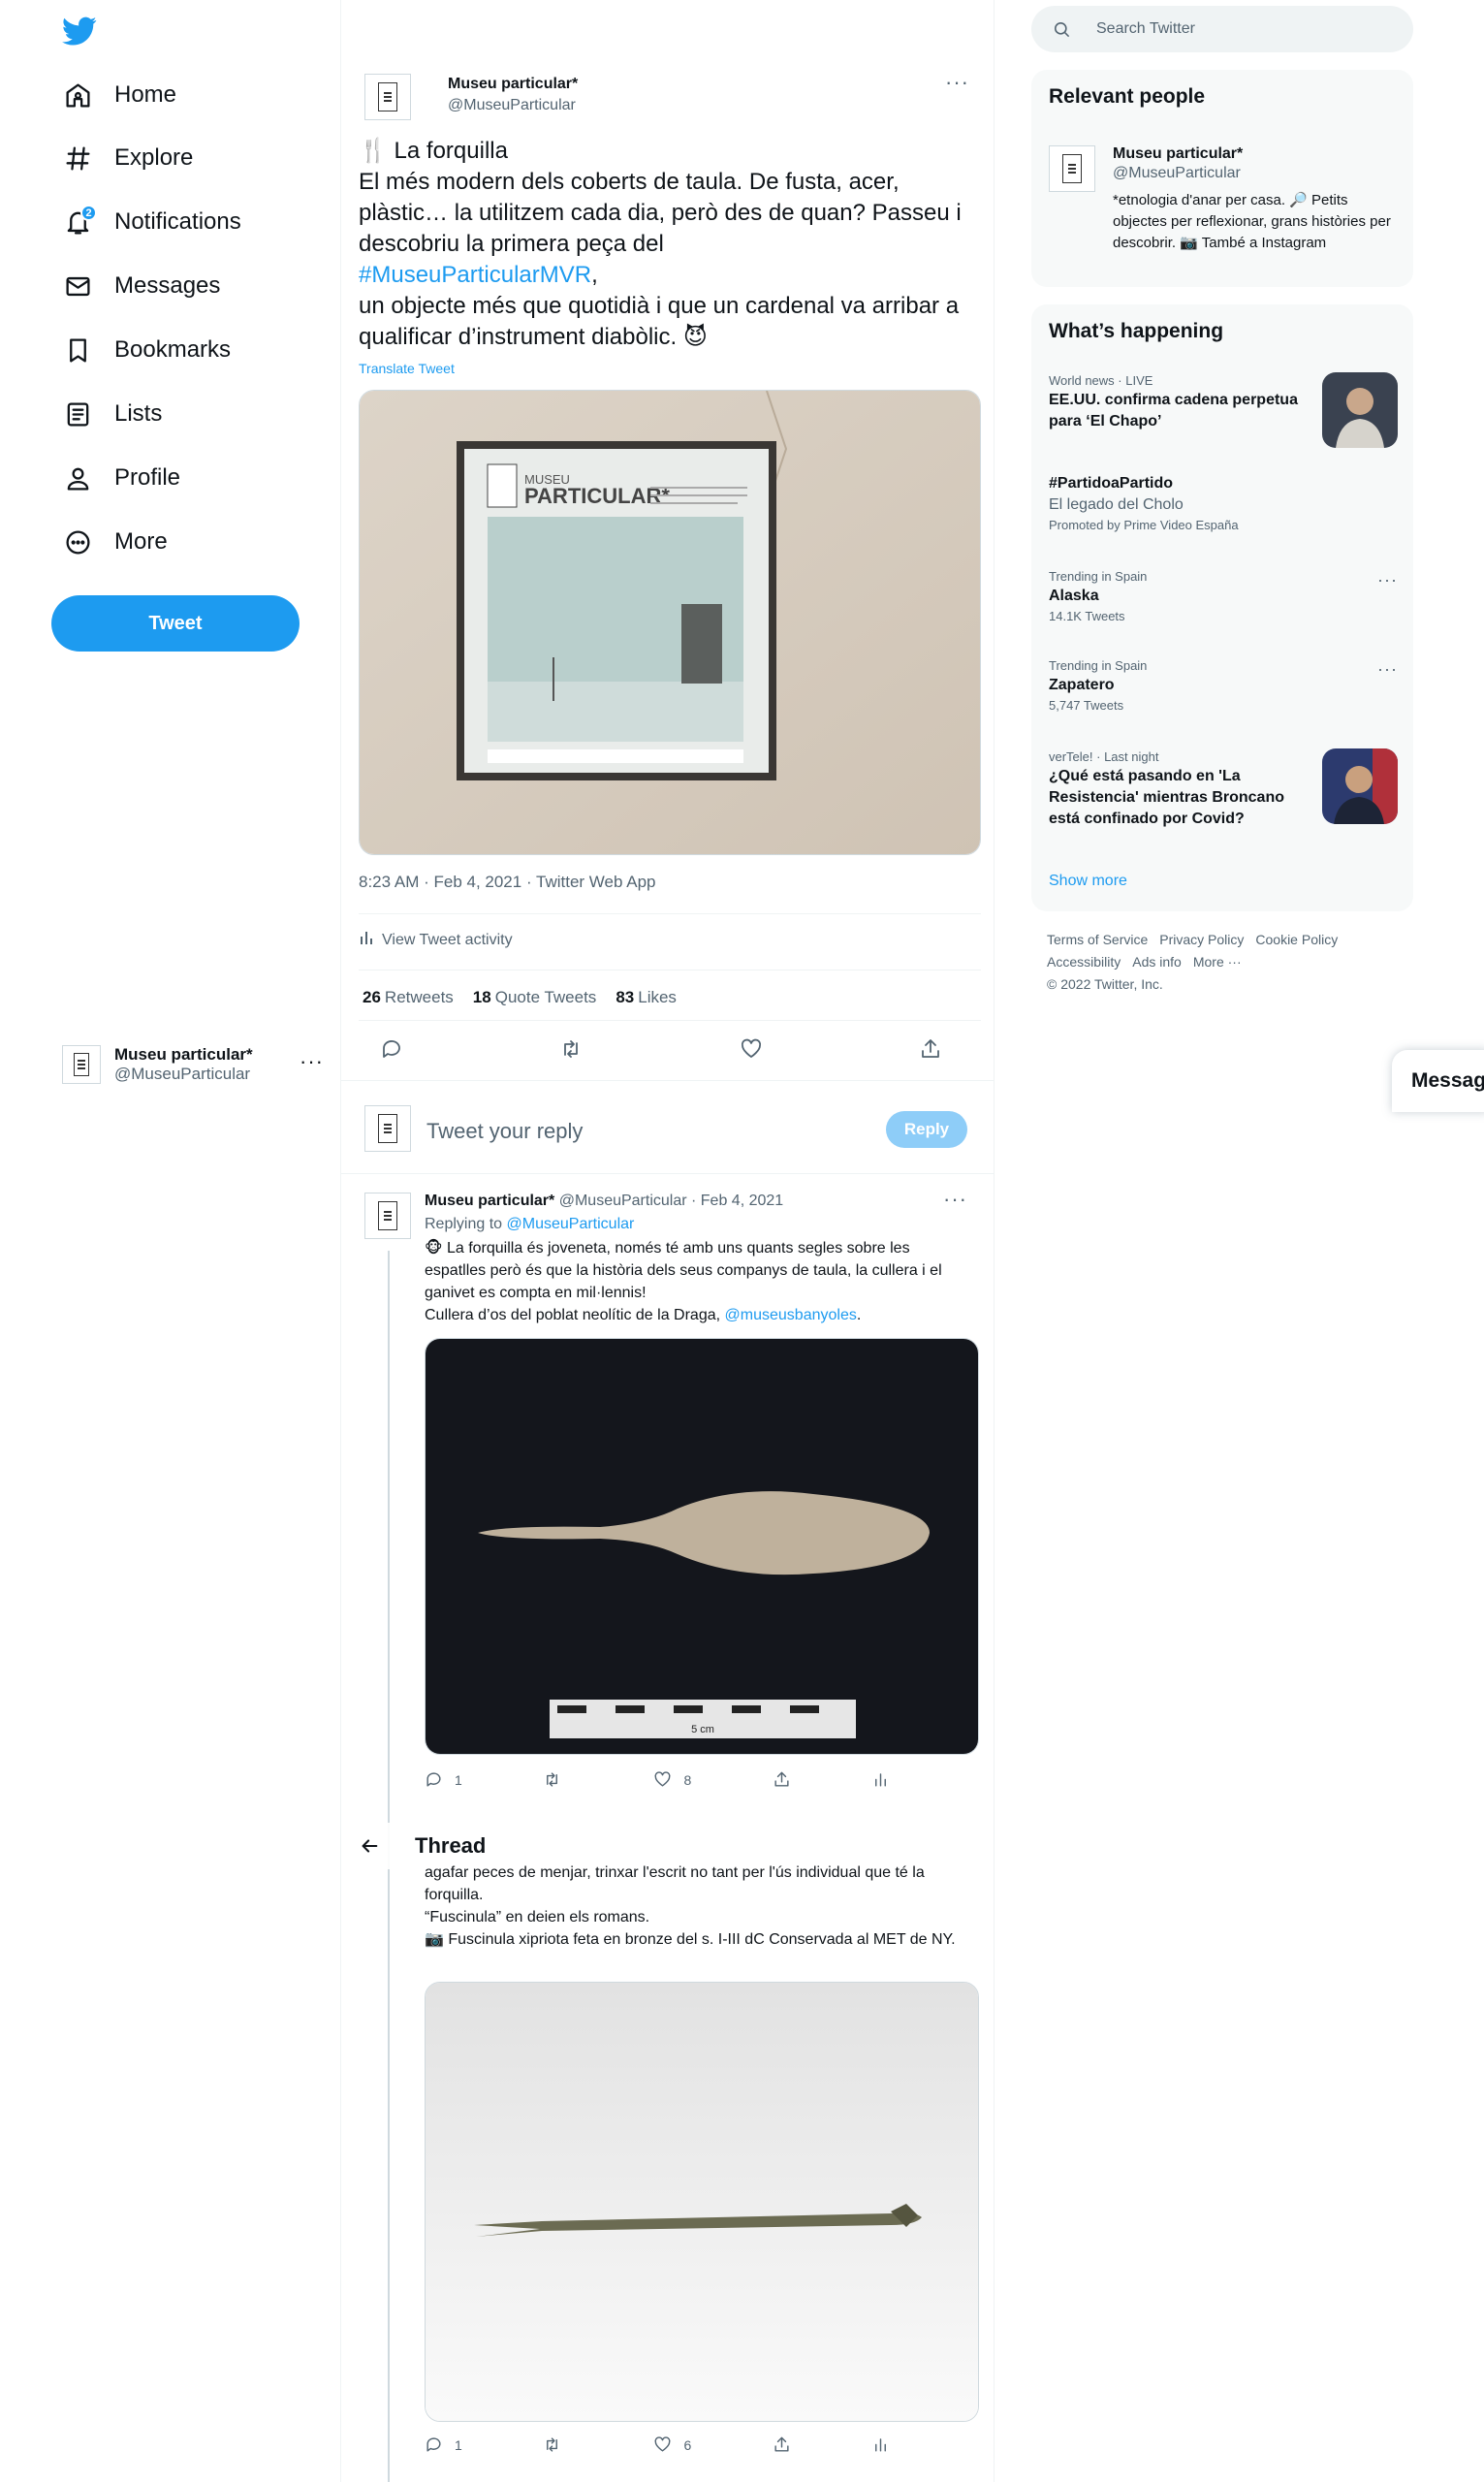  I want to click on nav-explore-label: Explore, so click(154, 157).